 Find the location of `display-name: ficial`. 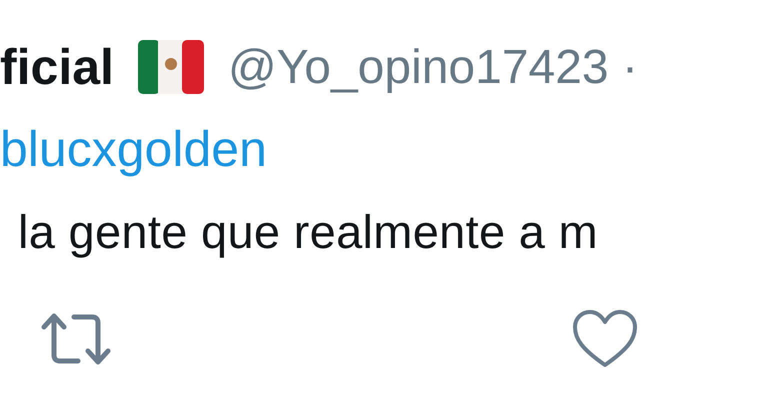

display-name: ficial is located at coordinates (57, 67).